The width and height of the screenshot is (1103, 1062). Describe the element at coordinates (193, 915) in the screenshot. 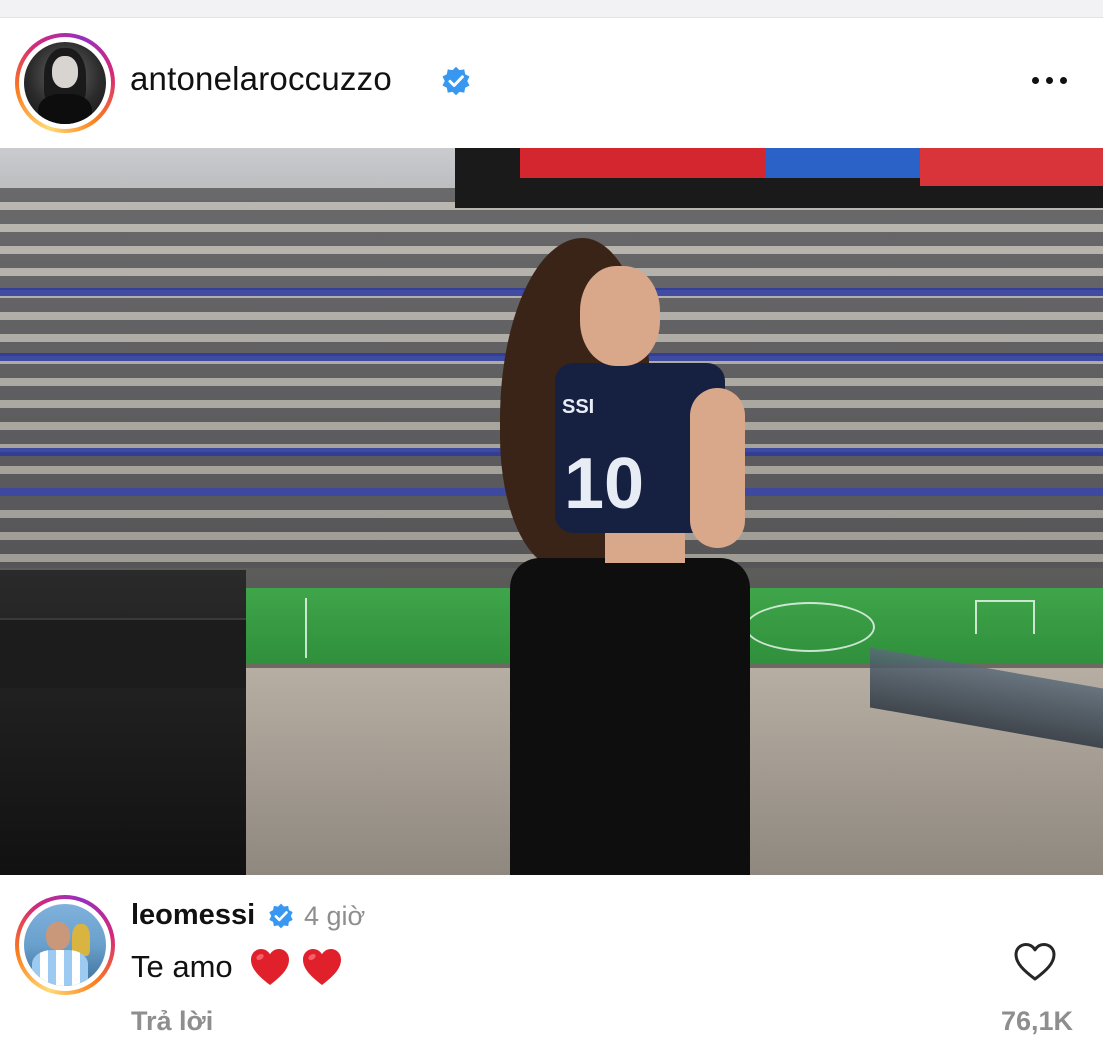

I see `commenter-username: leomessi` at that location.